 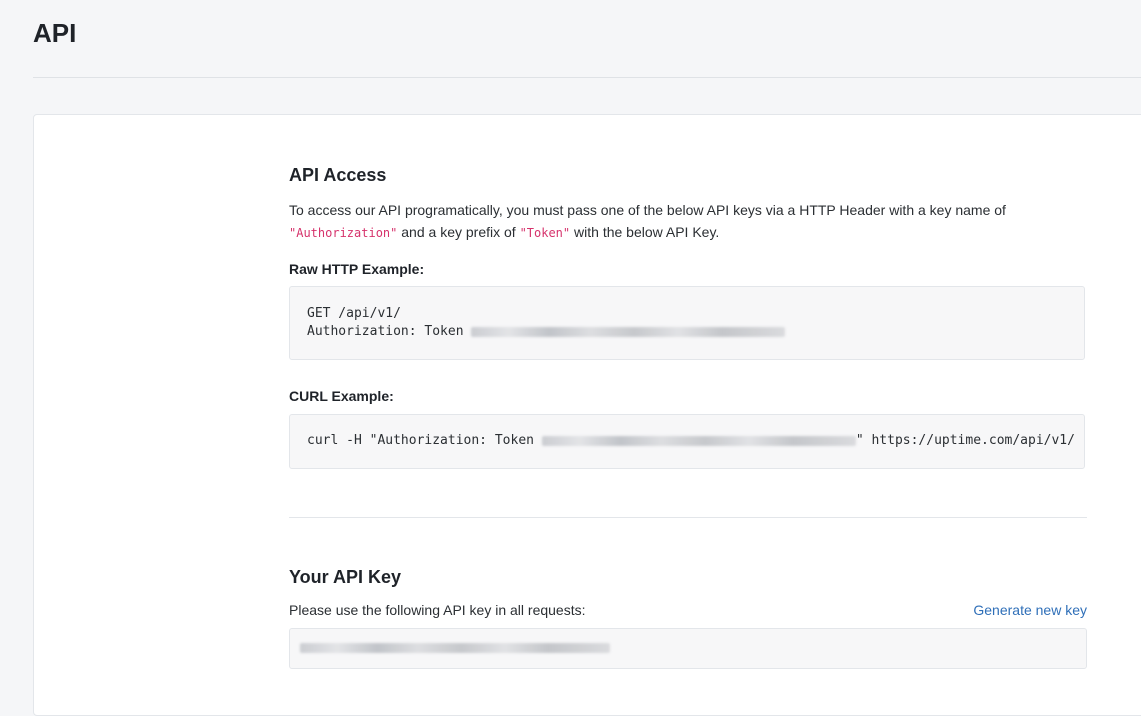 I want to click on redacted-api-key, so click(x=455, y=648).